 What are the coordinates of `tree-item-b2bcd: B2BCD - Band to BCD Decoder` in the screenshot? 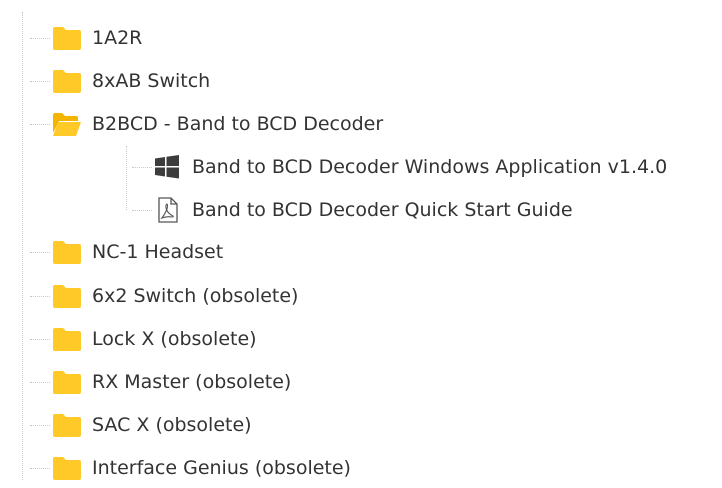 It's located at (361, 124).